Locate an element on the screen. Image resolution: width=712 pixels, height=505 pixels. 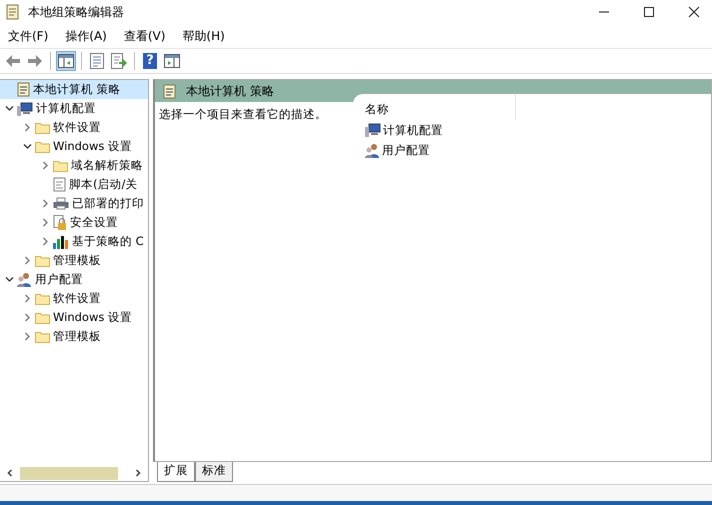
list-item: 用户配置 is located at coordinates (397, 150).